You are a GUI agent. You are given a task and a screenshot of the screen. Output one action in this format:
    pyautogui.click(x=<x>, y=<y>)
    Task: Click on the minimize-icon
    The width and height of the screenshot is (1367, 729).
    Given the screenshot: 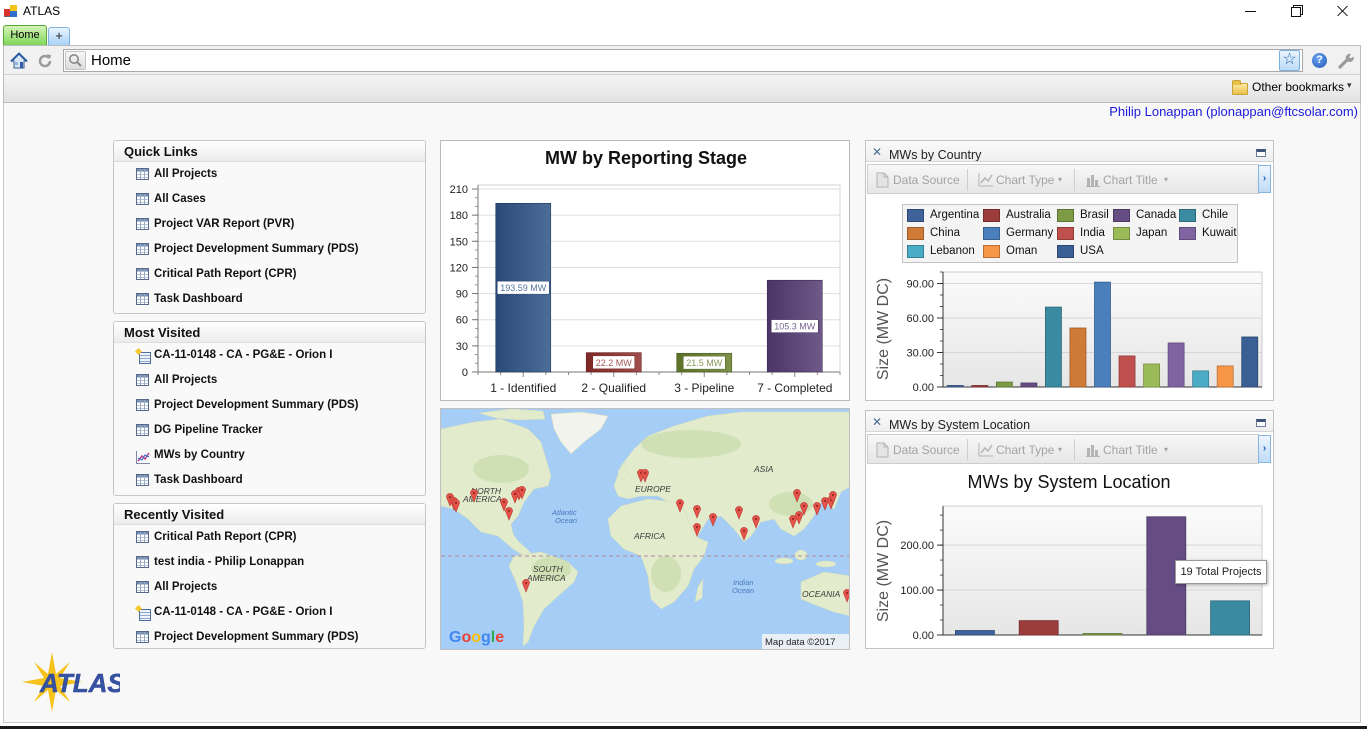 What is the action you would take?
    pyautogui.click(x=1251, y=11)
    